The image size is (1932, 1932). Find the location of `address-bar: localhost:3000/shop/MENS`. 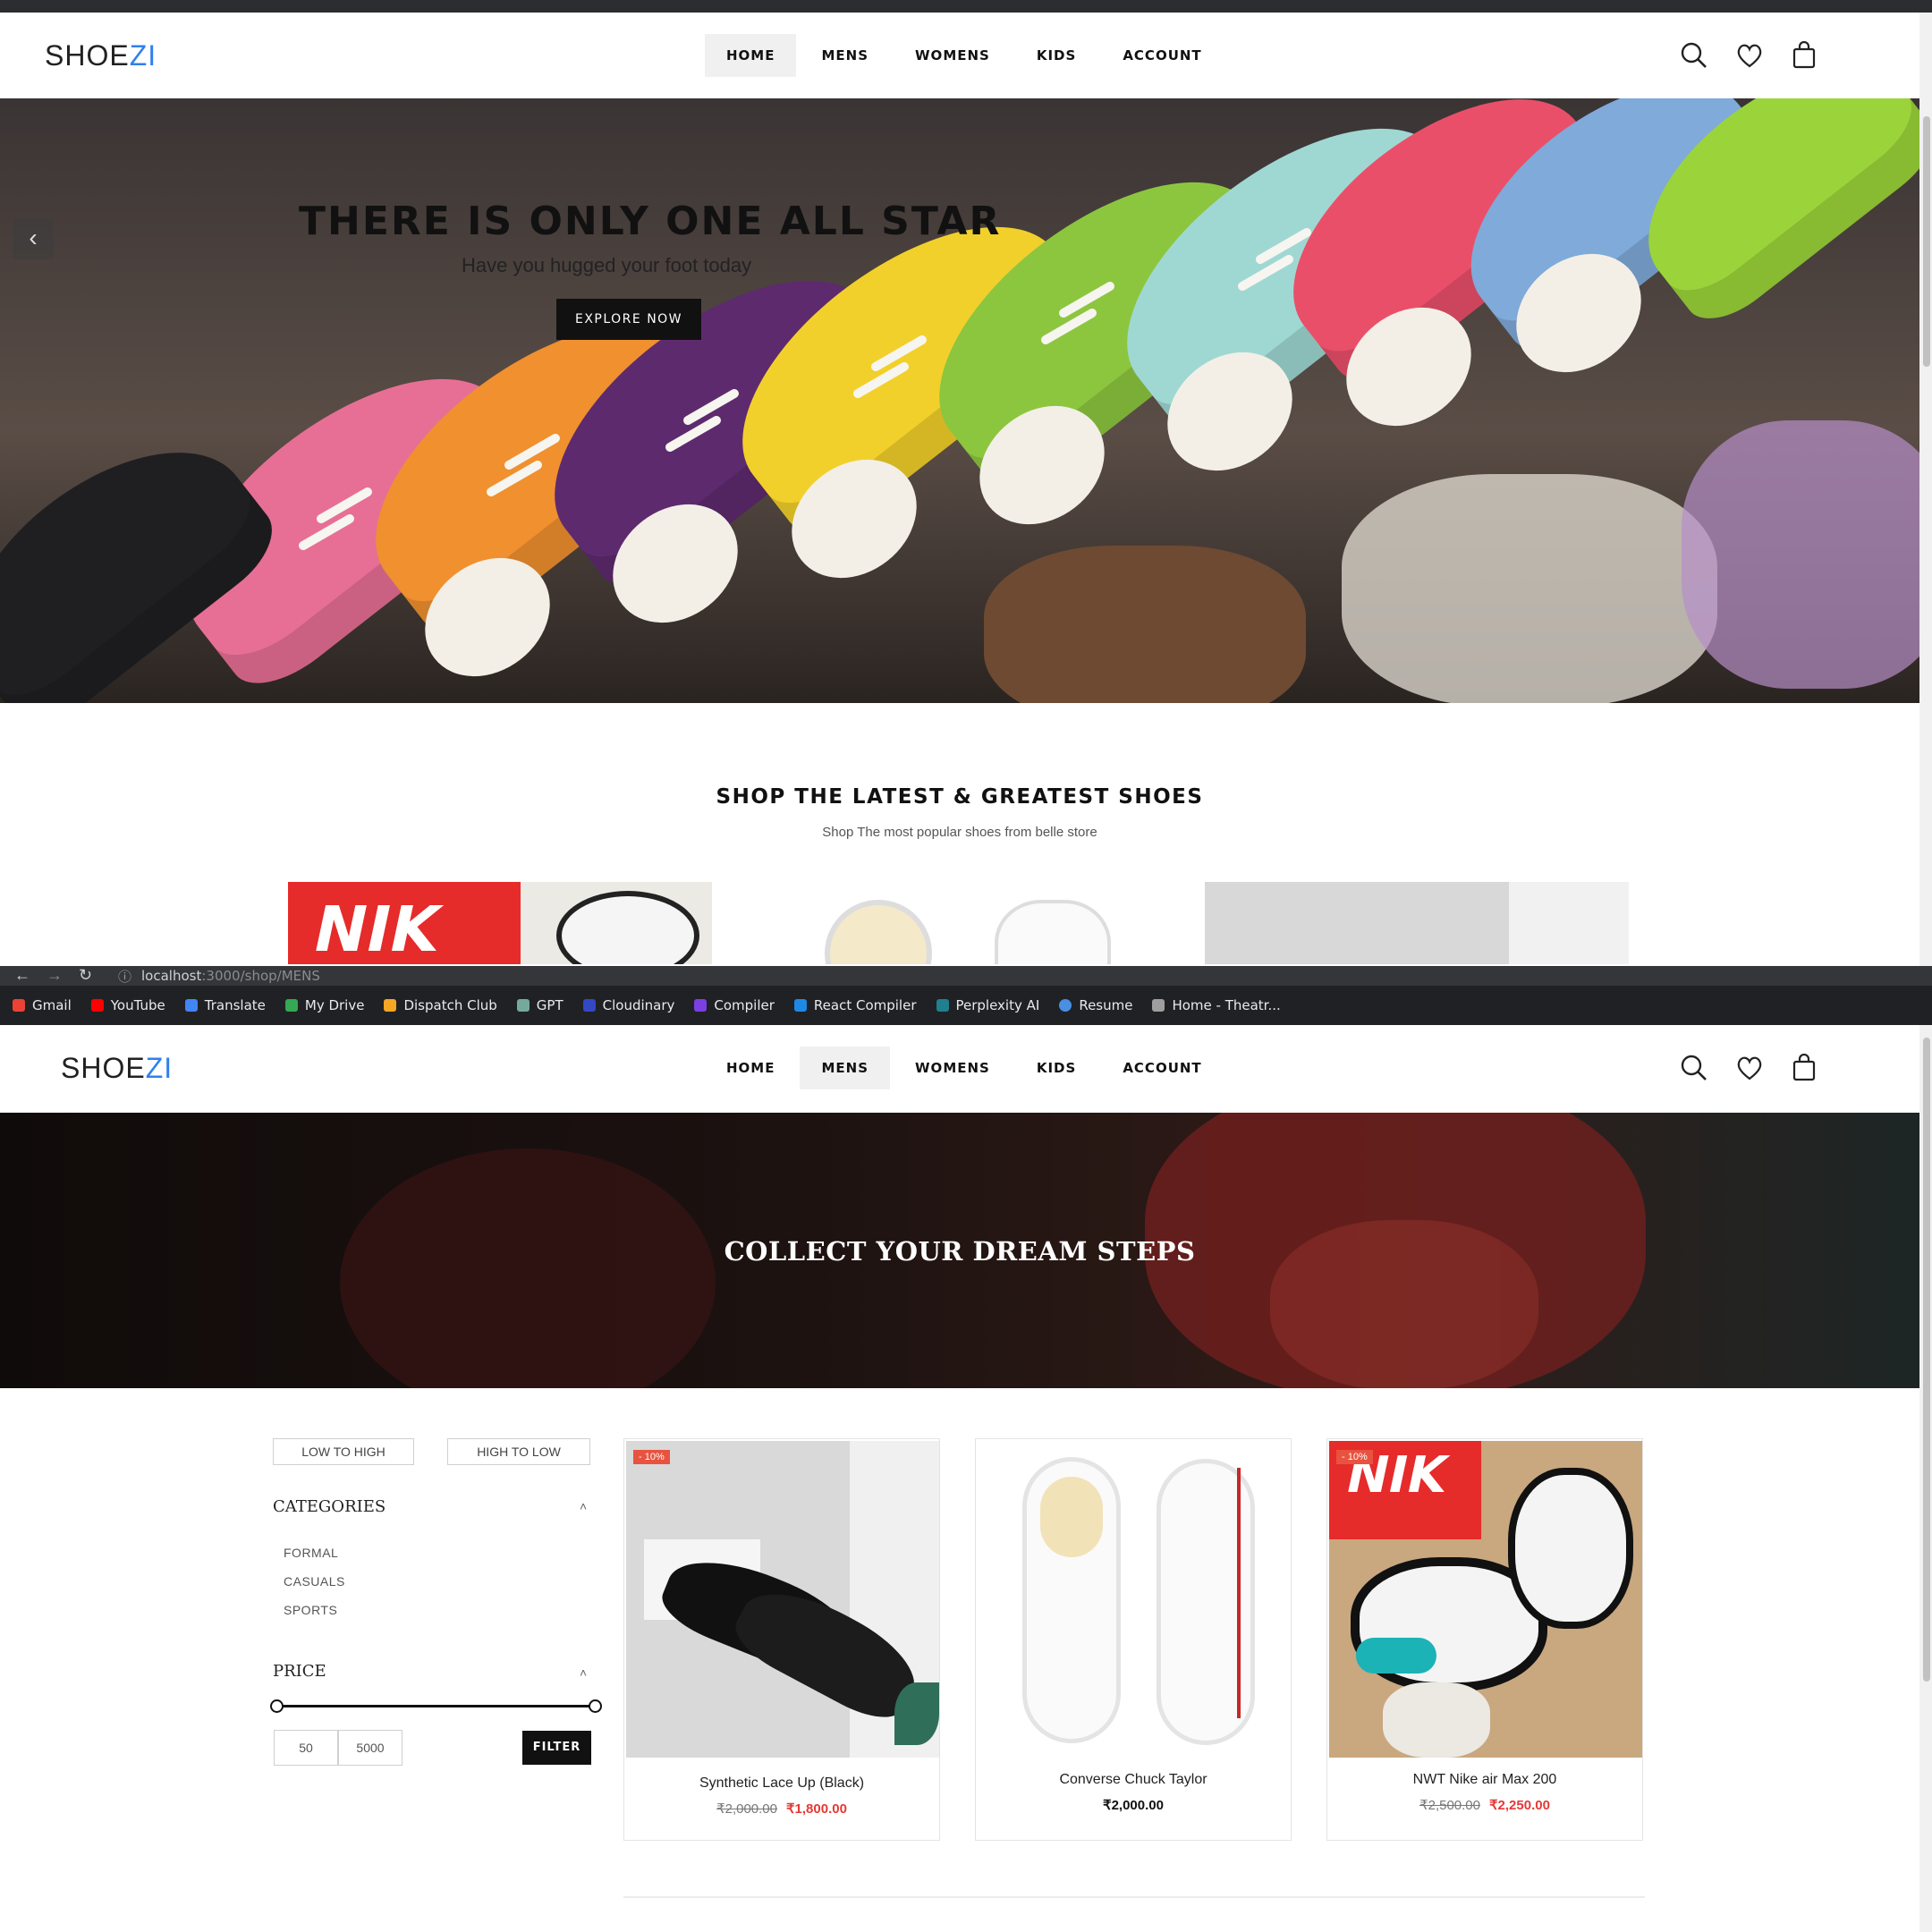

address-bar: localhost:3000/shop/MENS is located at coordinates (230, 976).